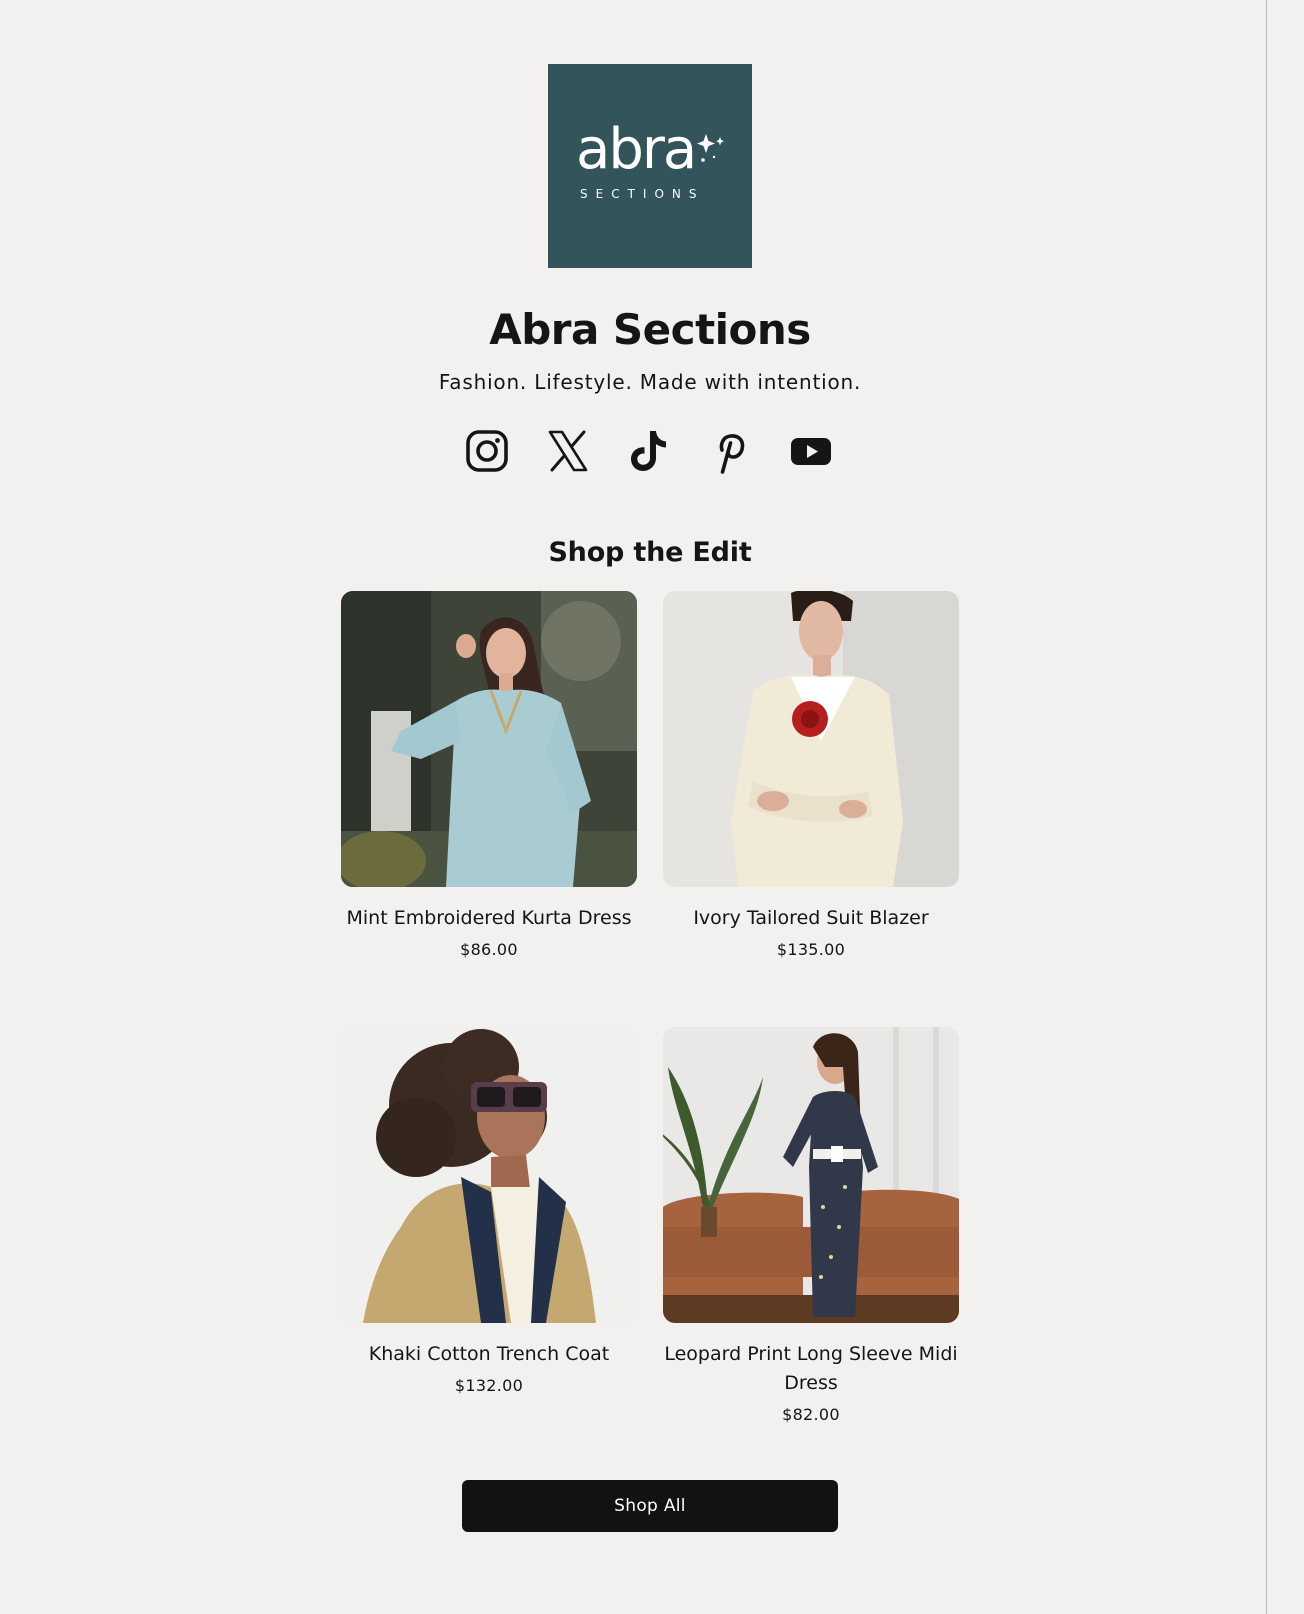  I want to click on pinterest-icon, so click(732, 454).